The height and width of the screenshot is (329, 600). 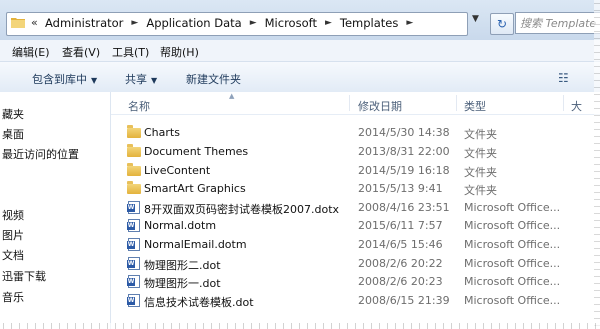 I want to click on column-header-row: ▲ 名称 修改日期 类型 大, so click(x=355, y=103).